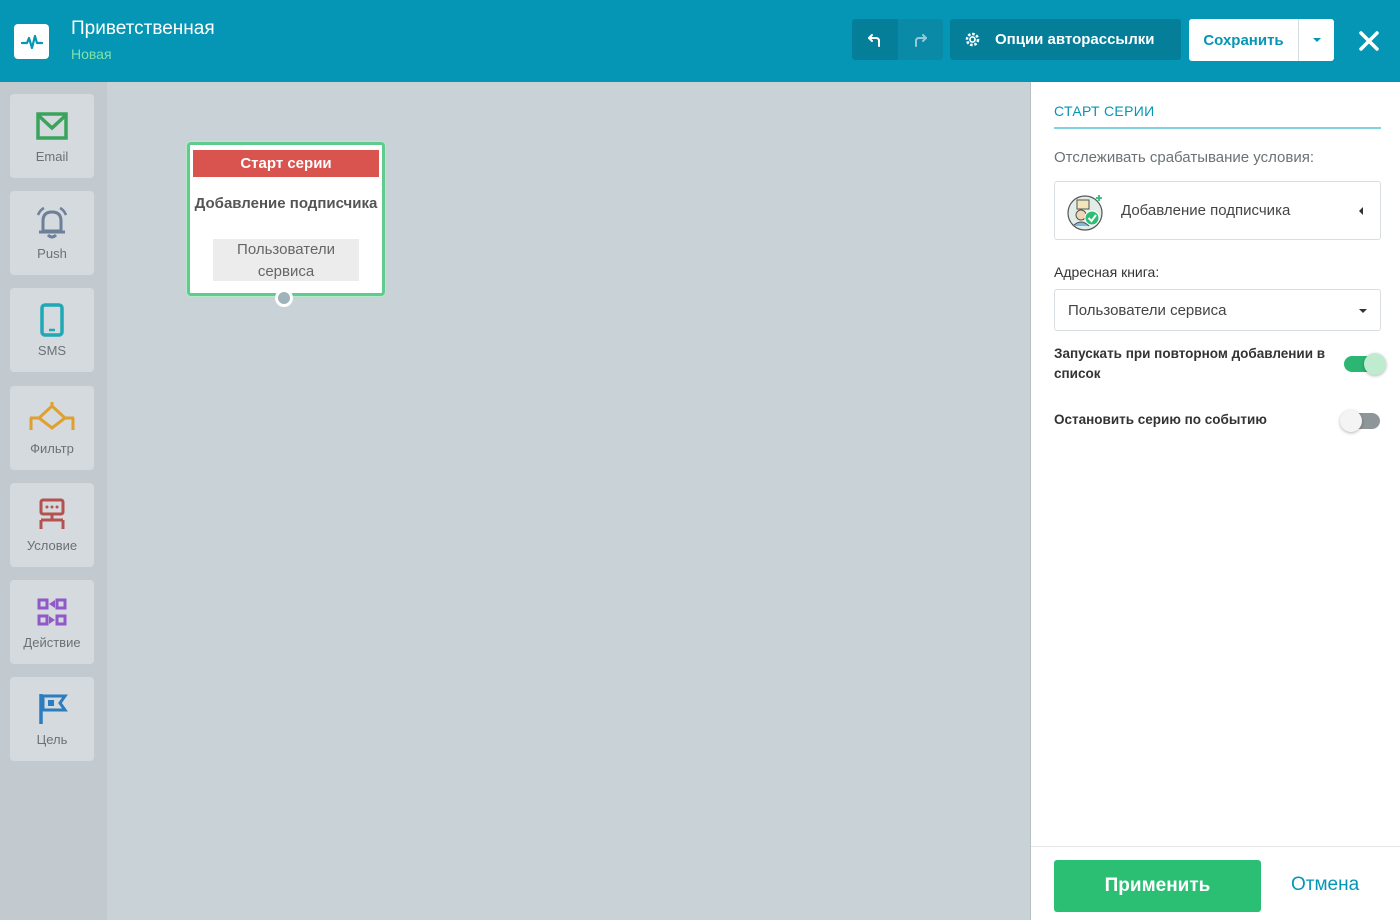  What do you see at coordinates (1107, 272) in the screenshot?
I see `address-book-label: Адресная книга:` at bounding box center [1107, 272].